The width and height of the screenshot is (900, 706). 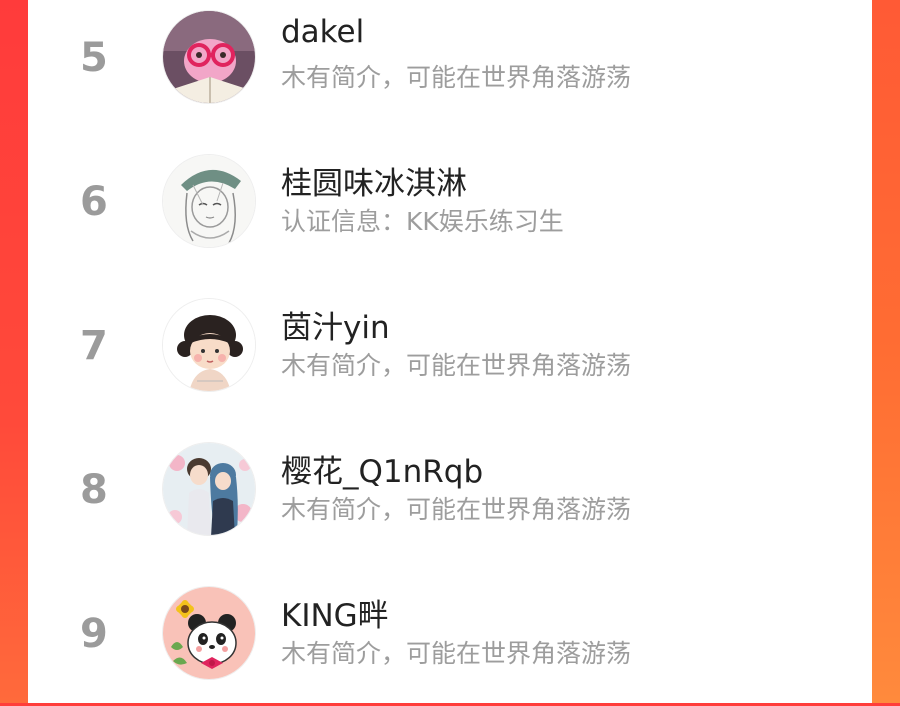 What do you see at coordinates (335, 612) in the screenshot?
I see `user-name: KING畔` at bounding box center [335, 612].